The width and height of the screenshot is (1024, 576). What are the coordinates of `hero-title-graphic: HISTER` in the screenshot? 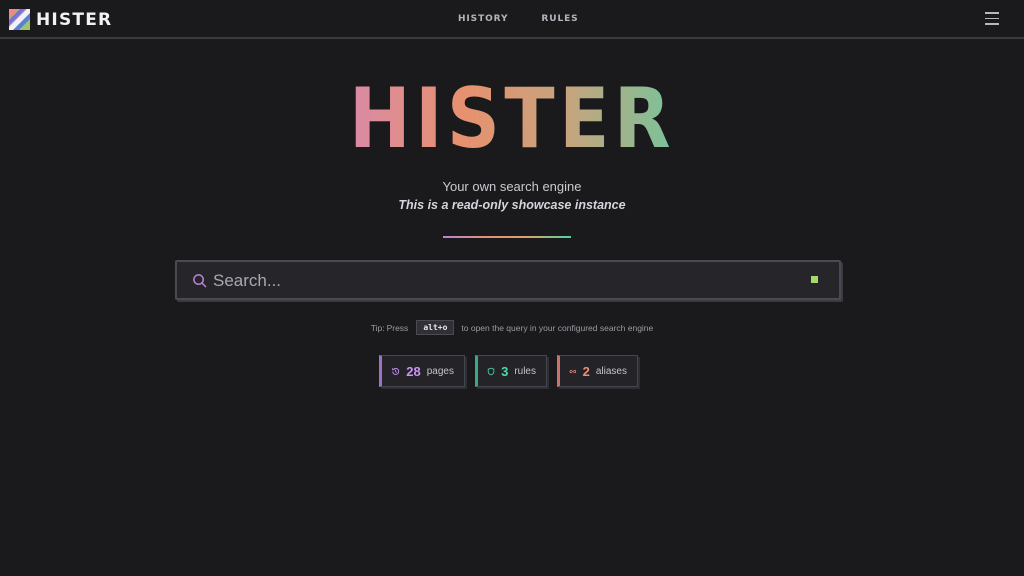 It's located at (512, 116).